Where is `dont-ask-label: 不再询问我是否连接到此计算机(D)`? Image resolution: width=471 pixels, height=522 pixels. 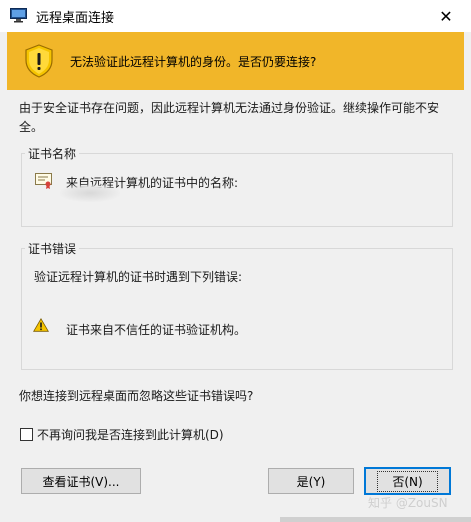 dont-ask-label: 不再询问我是否连接到此计算机(D) is located at coordinates (130, 434).